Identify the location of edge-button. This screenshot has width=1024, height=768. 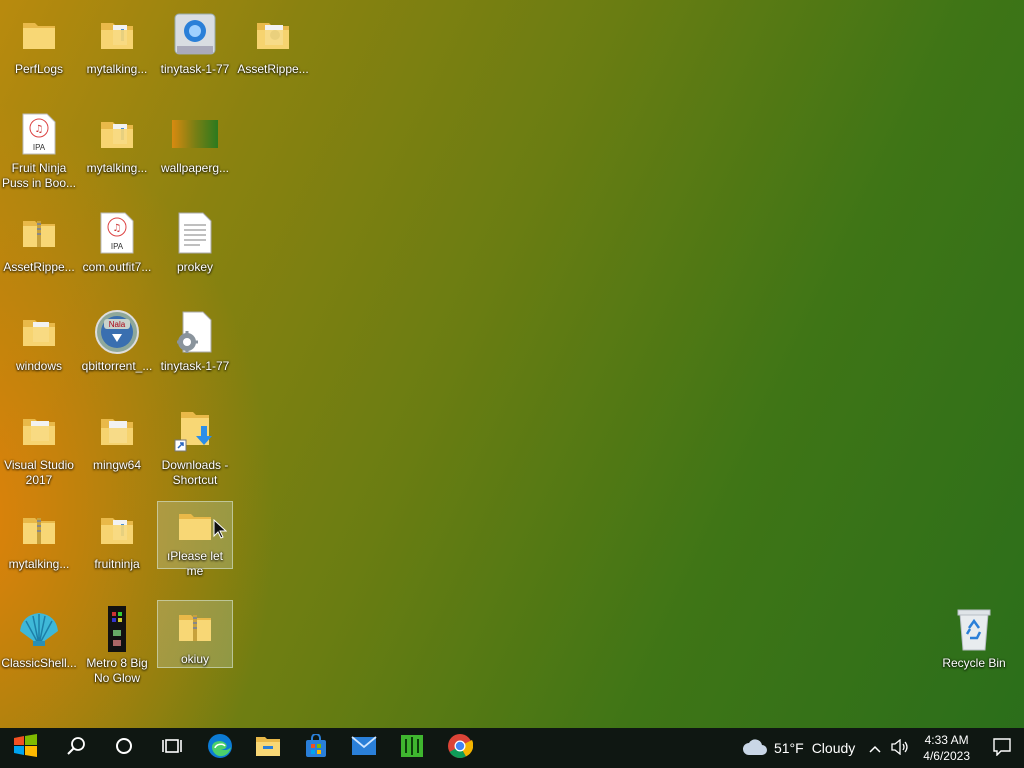
(220, 748).